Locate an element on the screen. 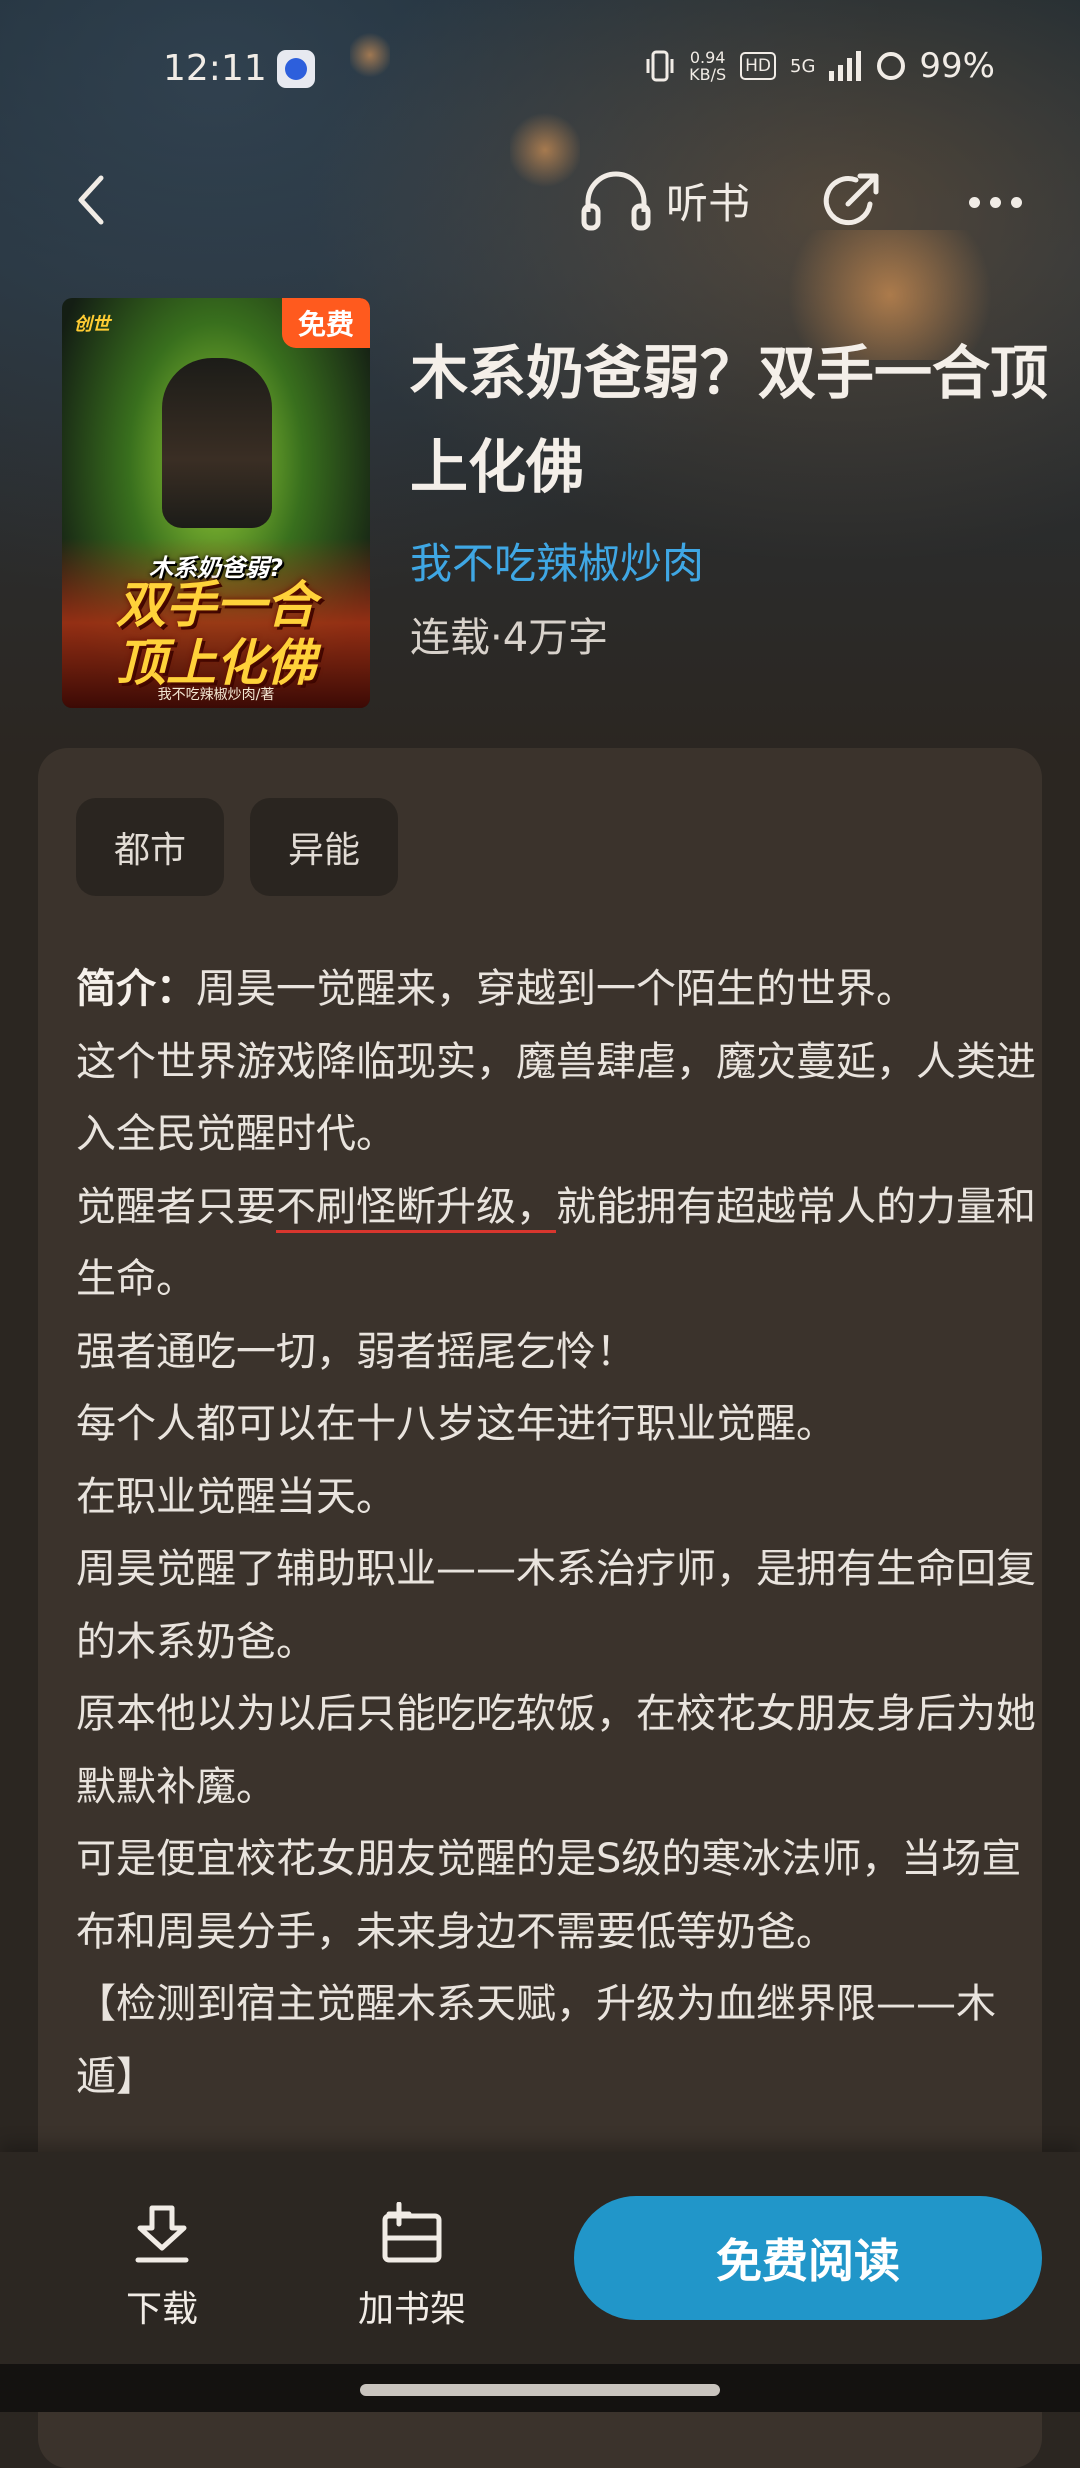 The height and width of the screenshot is (2468, 1080). synopsis-paragraph: 觉醒者只要不刷怪断升级，就能拥有超越常人的力量和生命。 is located at coordinates (556, 1243).